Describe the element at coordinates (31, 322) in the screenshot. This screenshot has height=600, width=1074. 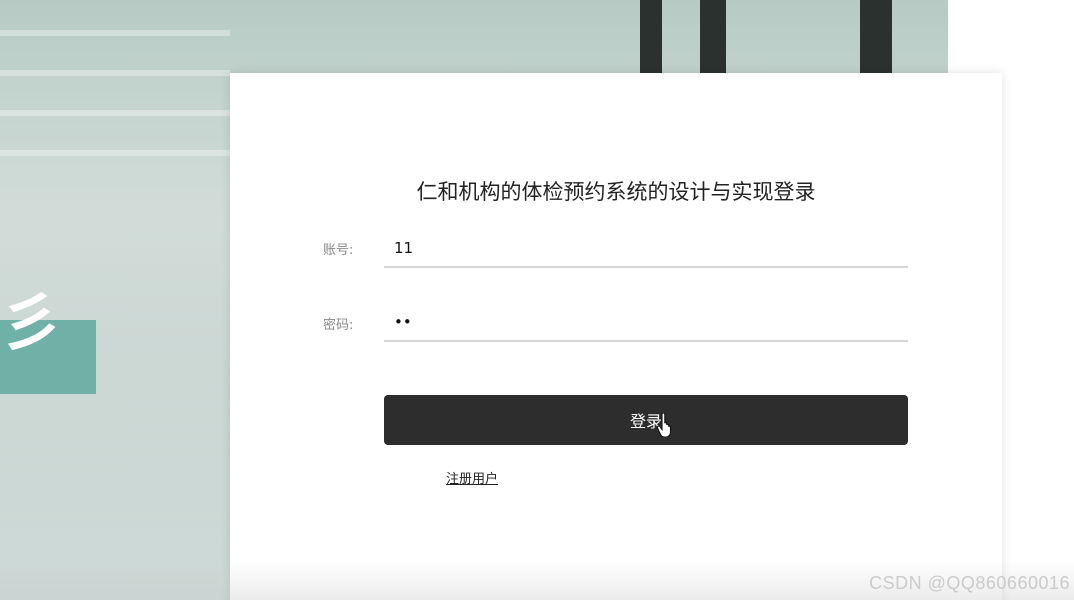
I see `background-glyph: 彡` at that location.